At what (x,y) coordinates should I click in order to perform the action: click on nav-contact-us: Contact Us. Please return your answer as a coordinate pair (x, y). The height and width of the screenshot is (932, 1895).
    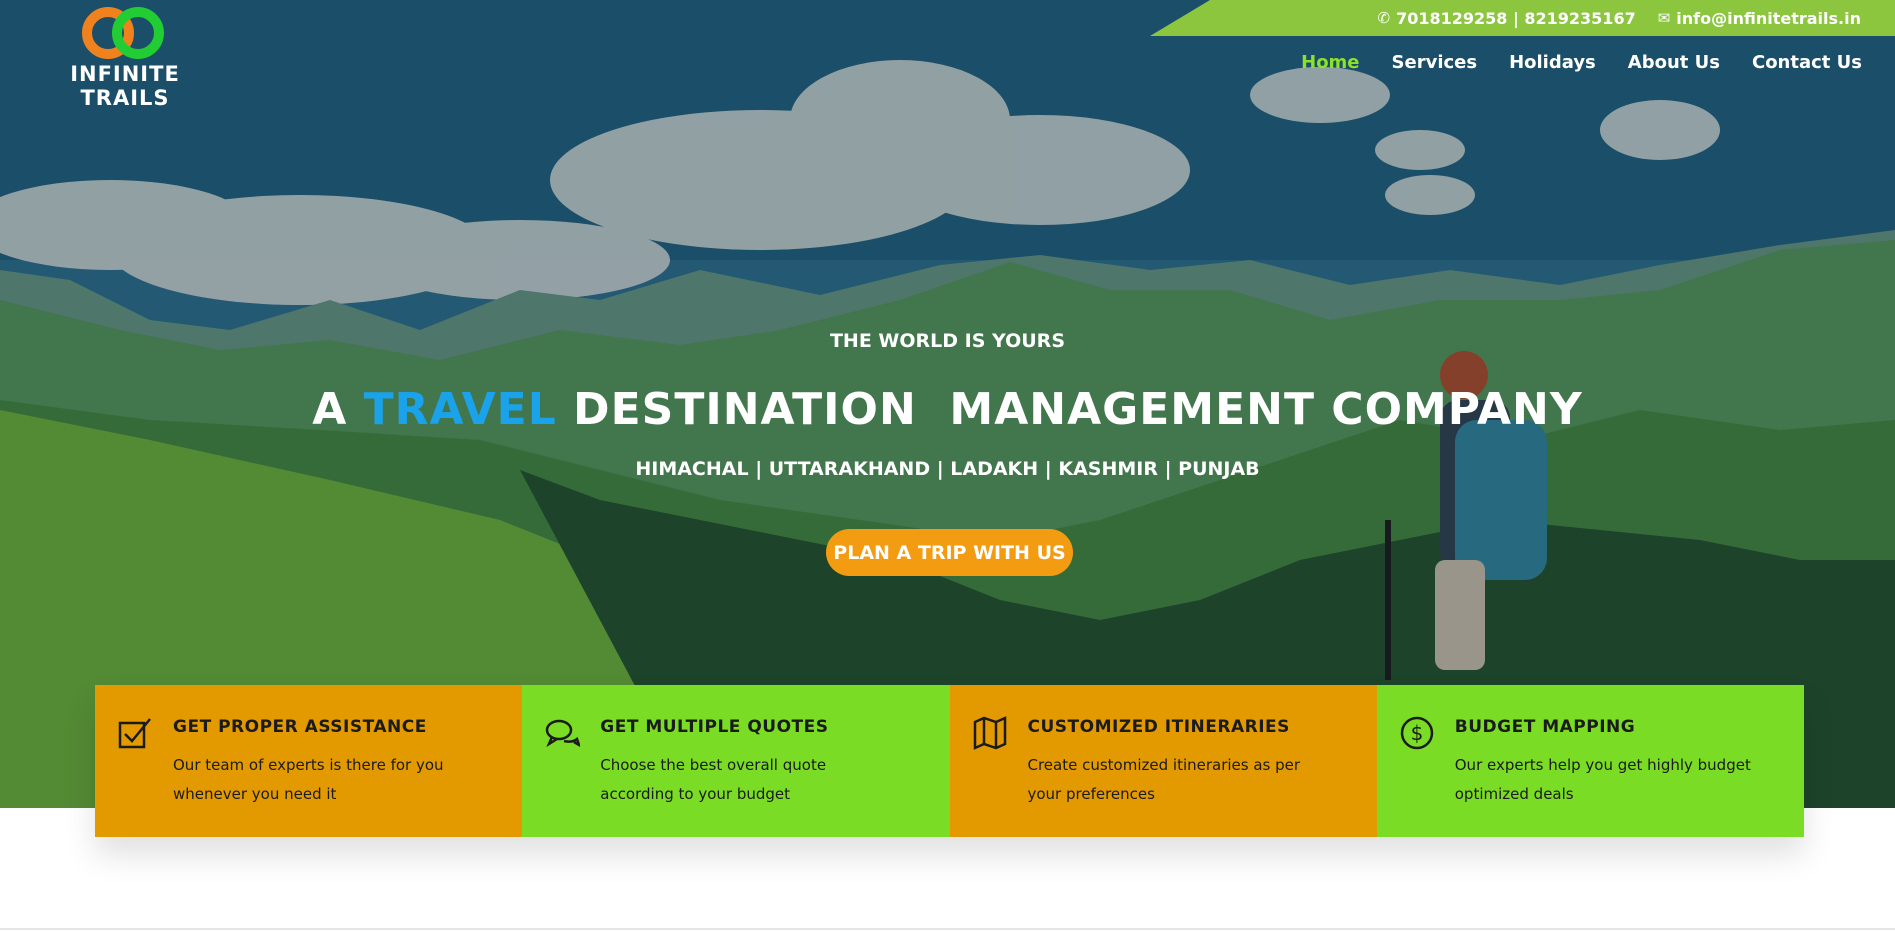
    Looking at the image, I should click on (1807, 62).